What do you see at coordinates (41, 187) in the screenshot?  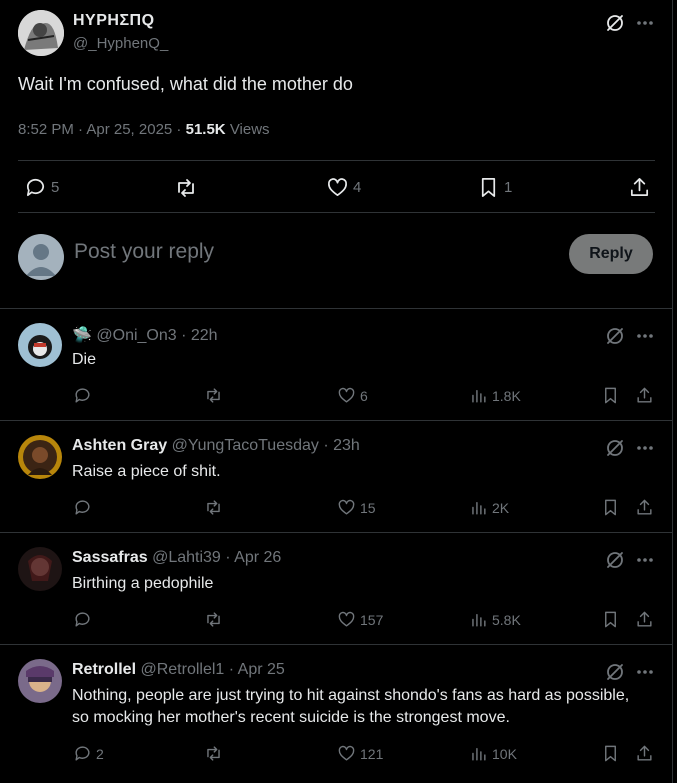 I see `reply-button: 5` at bounding box center [41, 187].